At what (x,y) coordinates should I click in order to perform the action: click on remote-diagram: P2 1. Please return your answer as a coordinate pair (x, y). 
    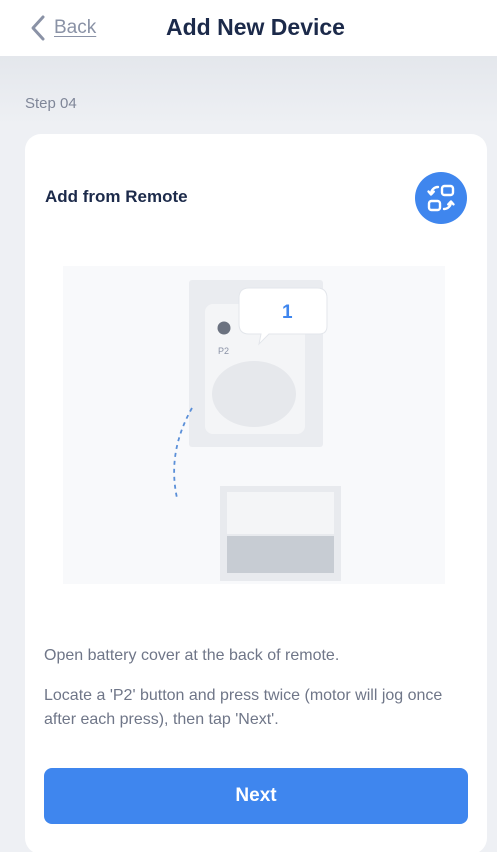
    Looking at the image, I should click on (257, 430).